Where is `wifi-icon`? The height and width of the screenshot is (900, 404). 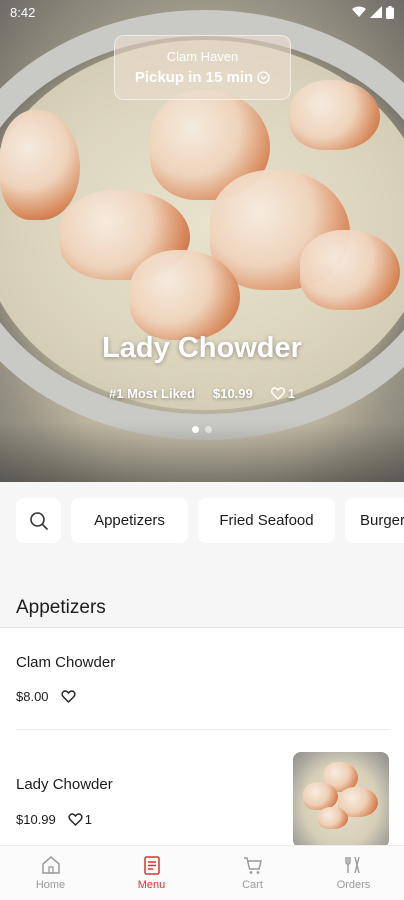 wifi-icon is located at coordinates (359, 11).